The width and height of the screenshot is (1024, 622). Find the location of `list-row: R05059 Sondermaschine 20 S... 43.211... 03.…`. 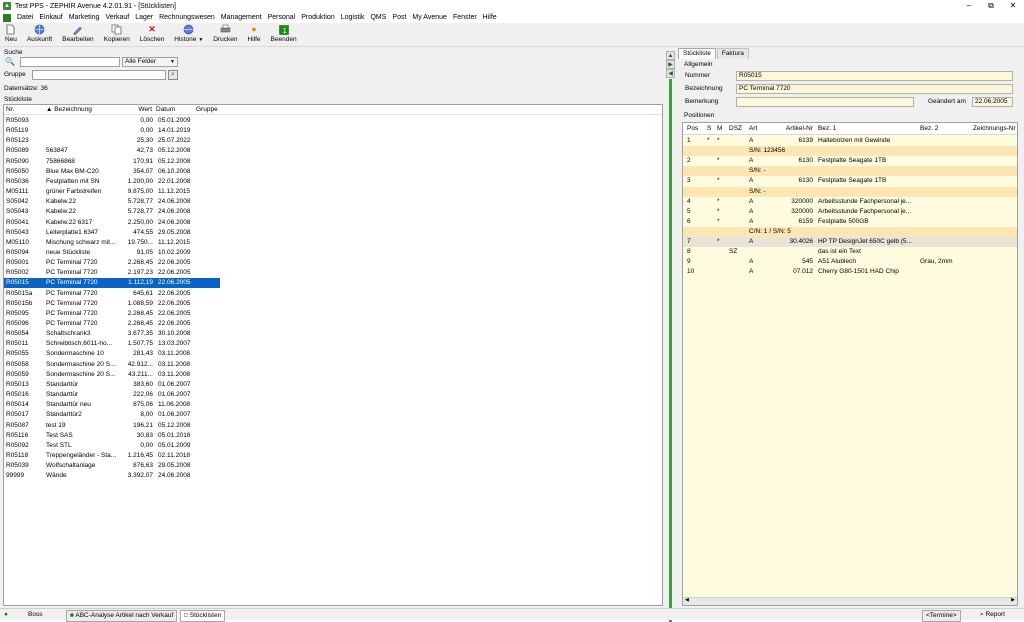

list-row: R05059 Sondermaschine 20 S... 43.211... 03.… is located at coordinates (333, 375).